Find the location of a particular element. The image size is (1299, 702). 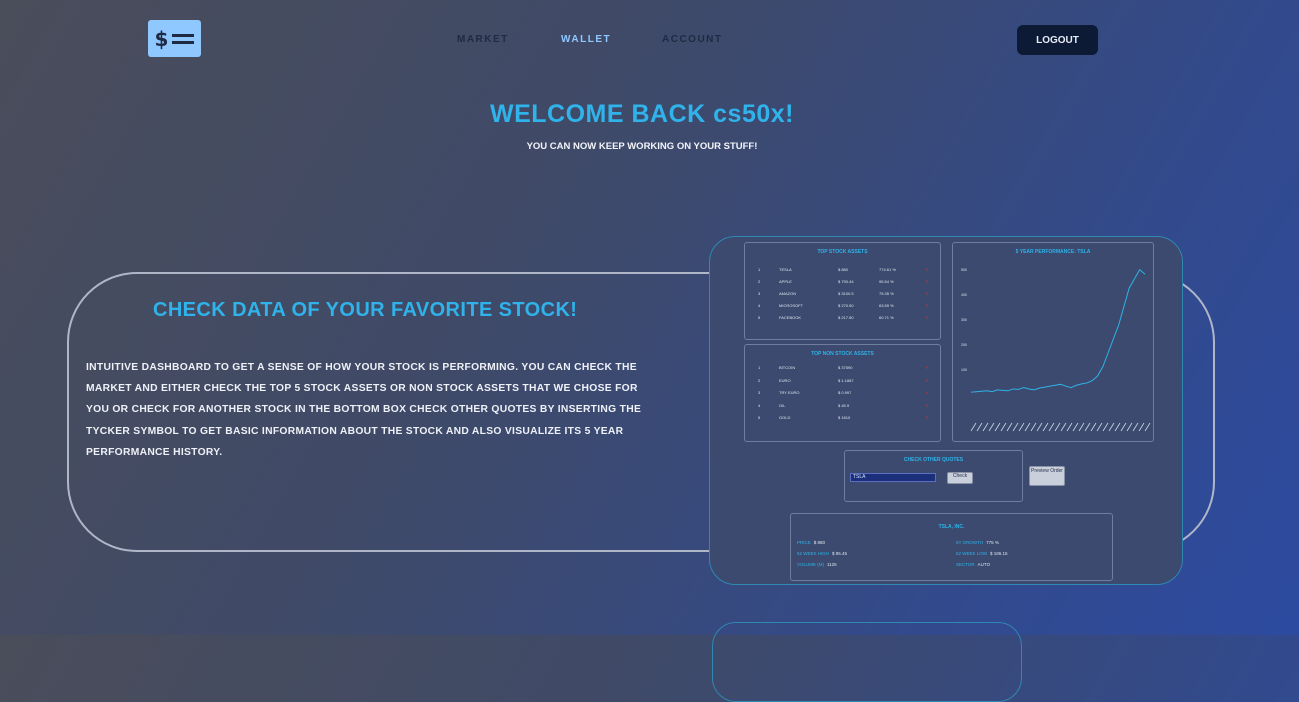

nav-wallet: WALLET is located at coordinates (586, 39).